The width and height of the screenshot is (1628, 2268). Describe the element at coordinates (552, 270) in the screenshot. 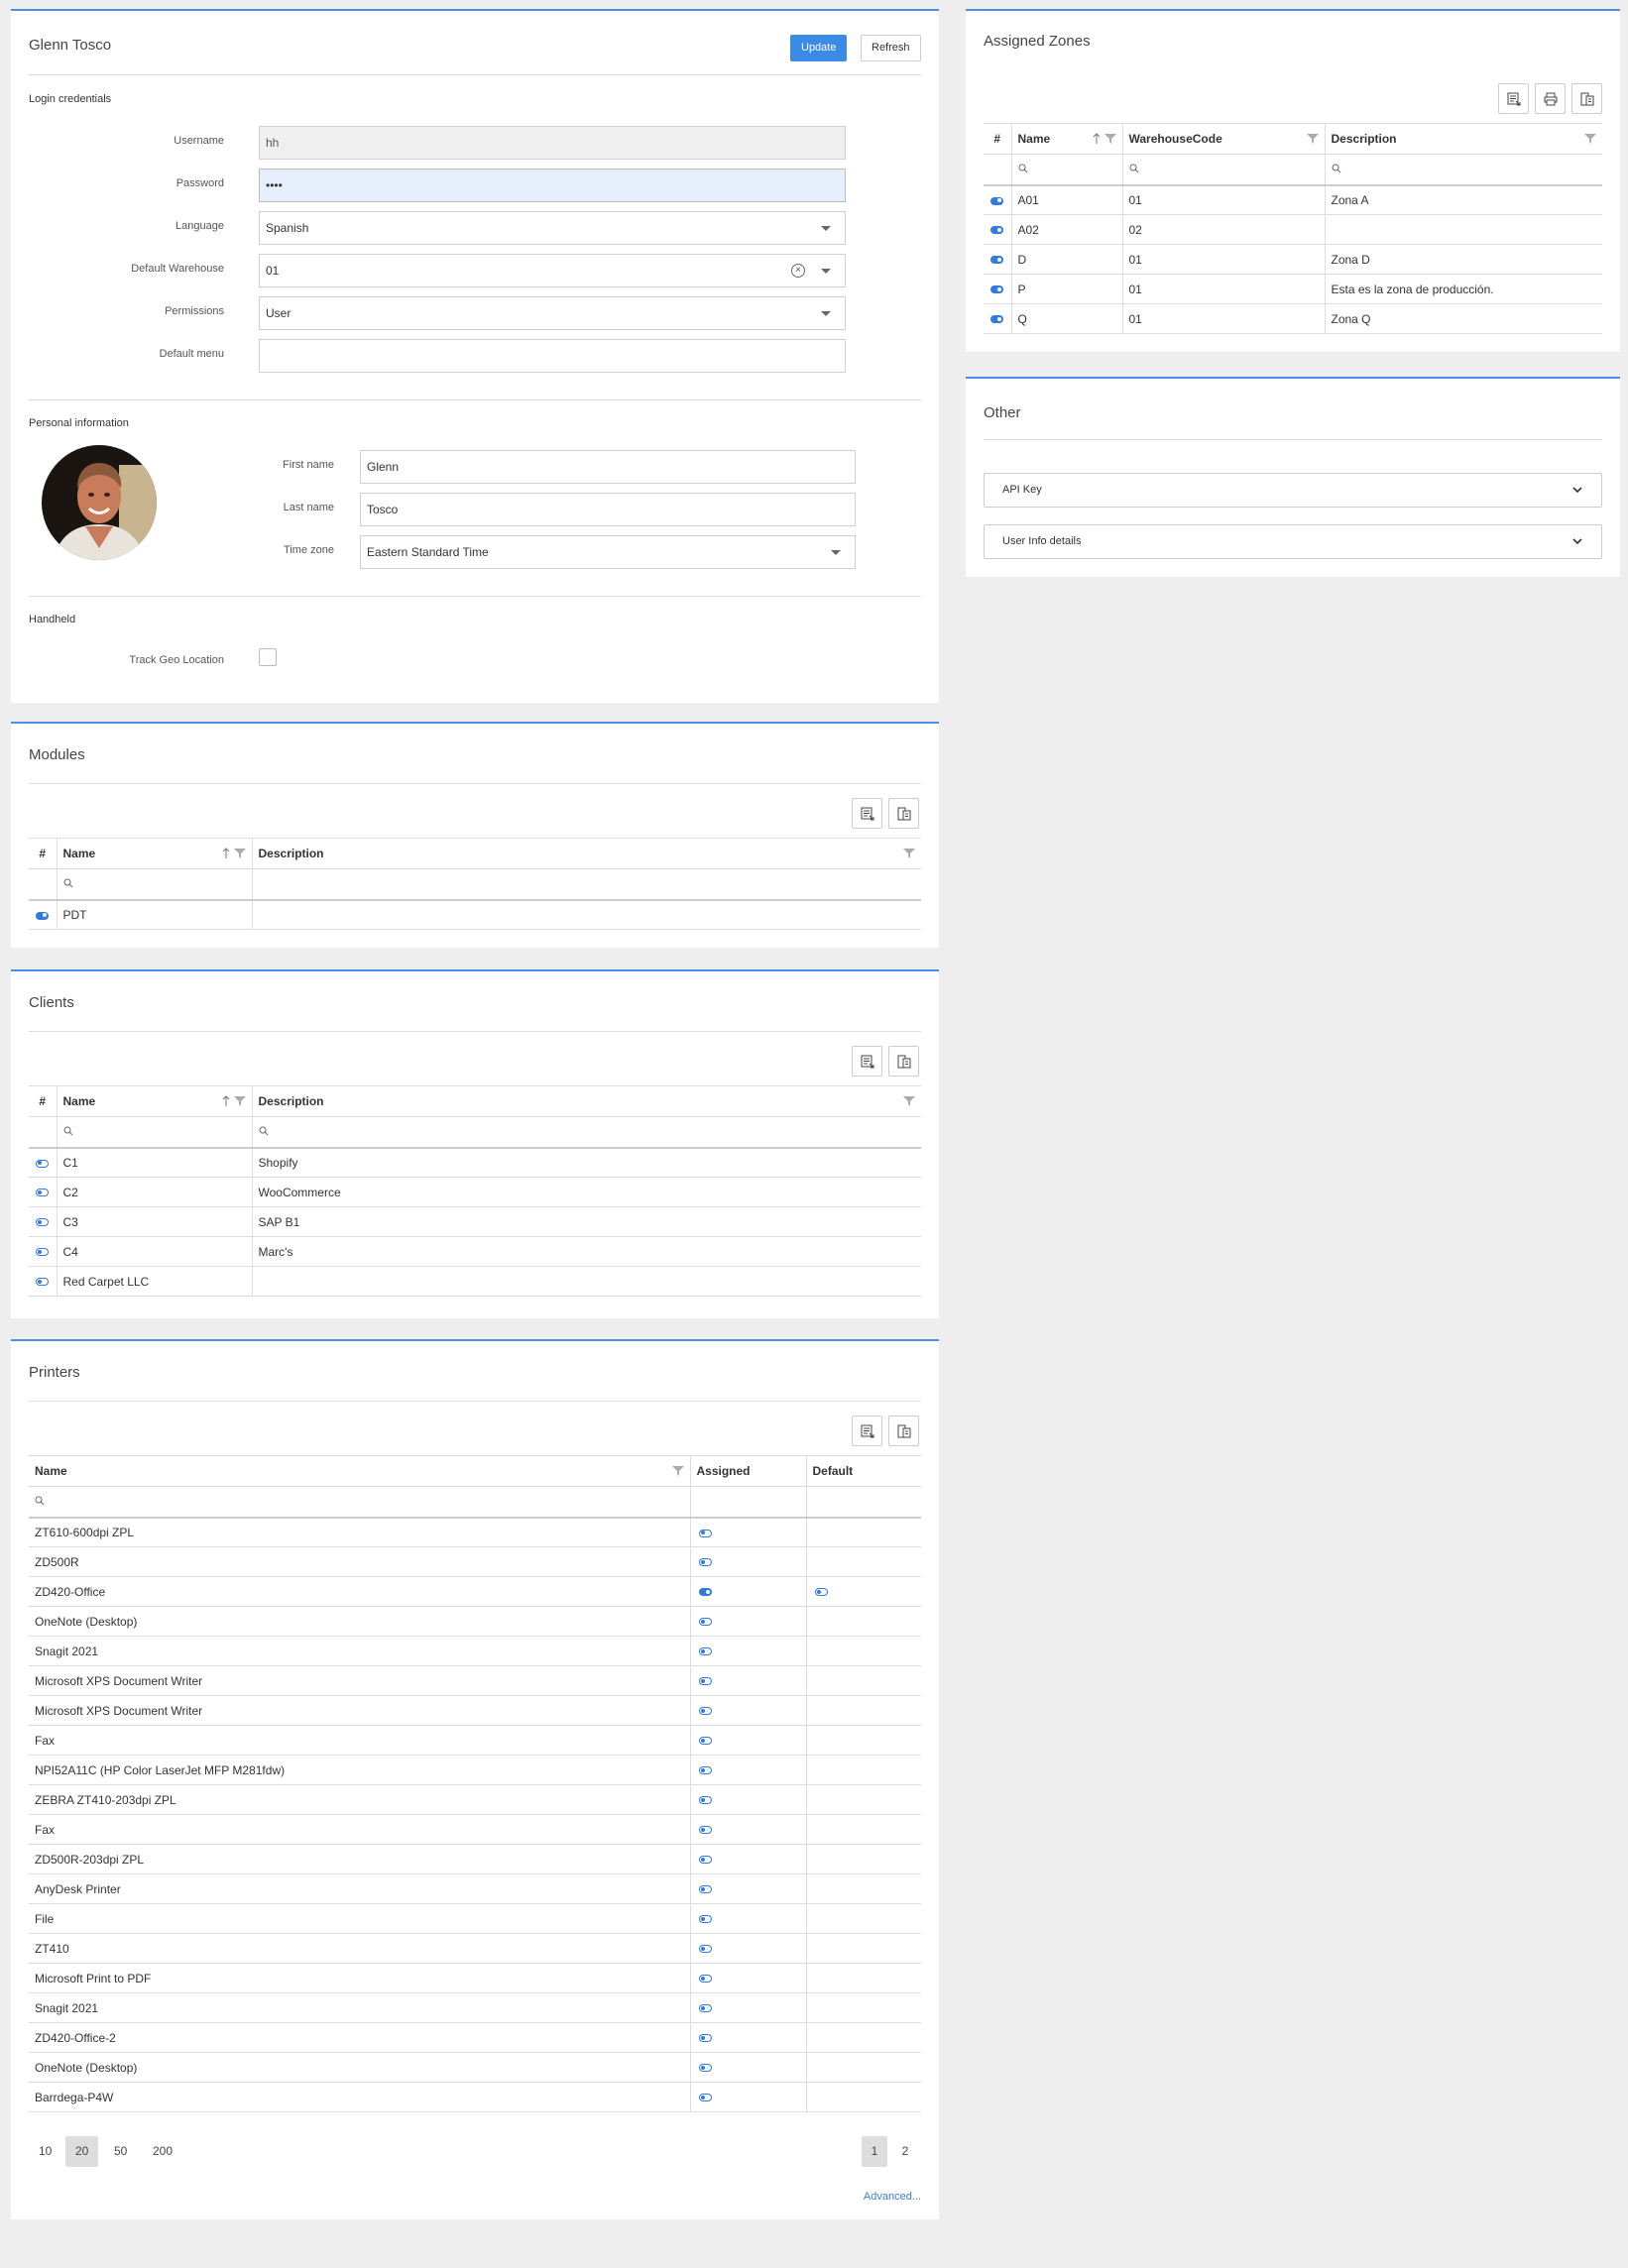

I see `default-warehouse-select: 01 ×` at that location.